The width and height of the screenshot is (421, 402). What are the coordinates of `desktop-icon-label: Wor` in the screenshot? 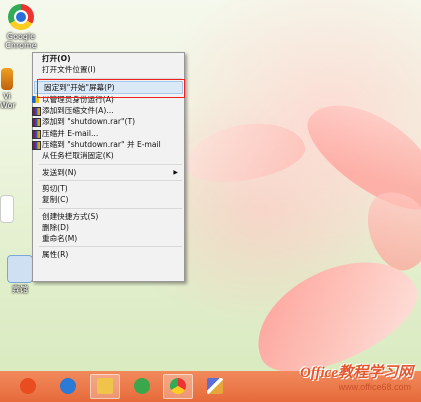 It's located at (8, 105).